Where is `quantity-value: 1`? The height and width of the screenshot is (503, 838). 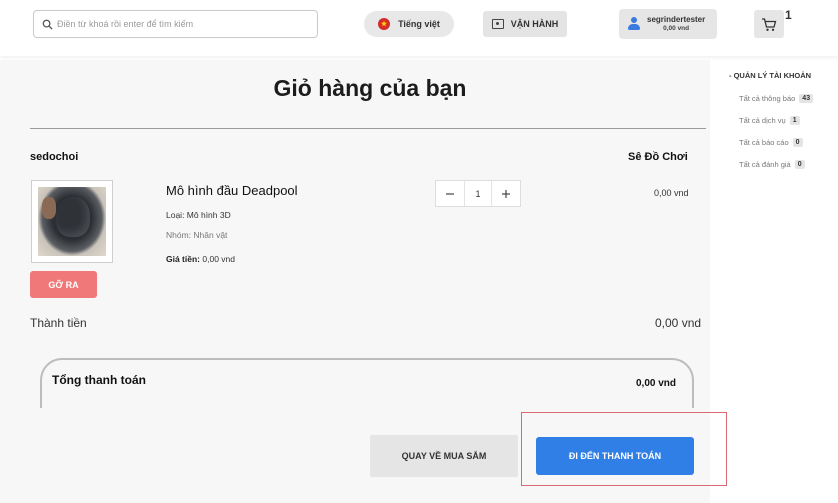
quantity-value: 1 is located at coordinates (478, 193).